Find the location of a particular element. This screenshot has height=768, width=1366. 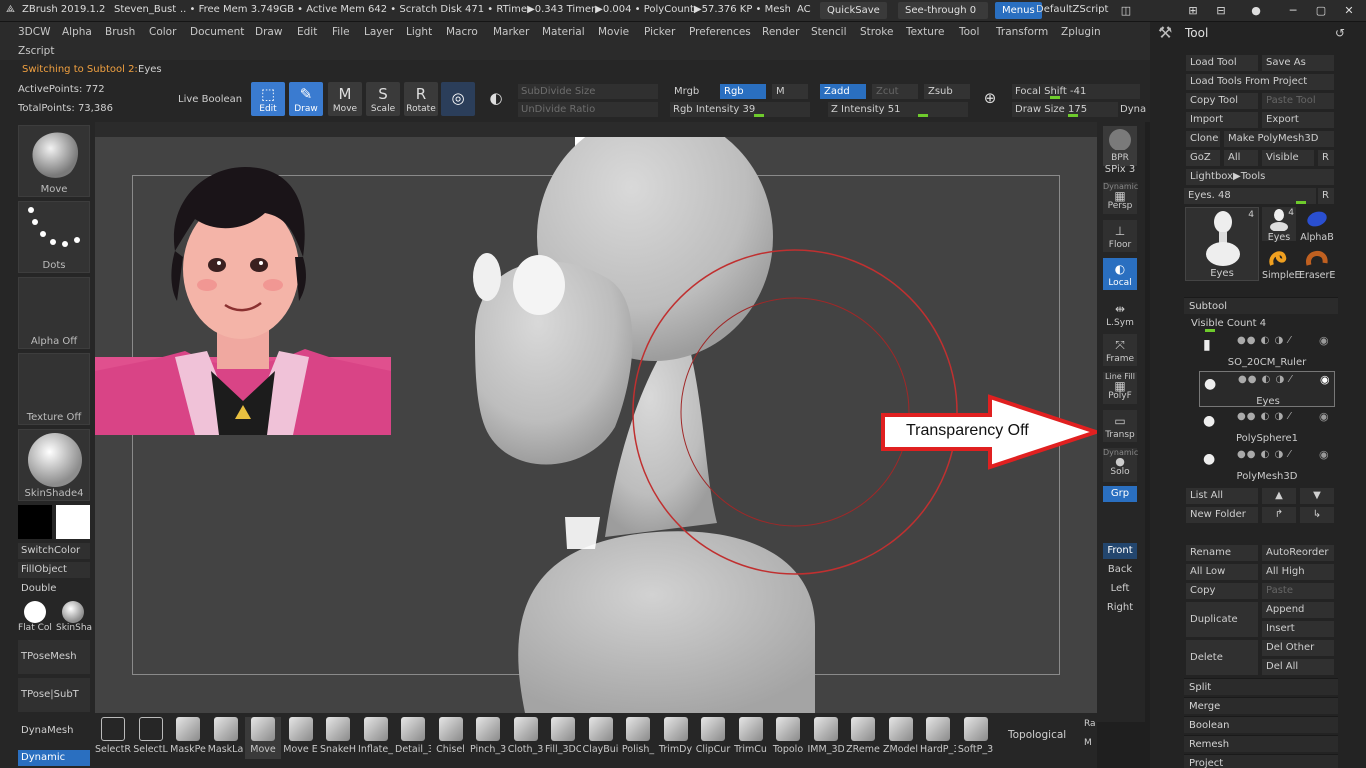

menu-stencil: Stencil is located at coordinates (829, 32).